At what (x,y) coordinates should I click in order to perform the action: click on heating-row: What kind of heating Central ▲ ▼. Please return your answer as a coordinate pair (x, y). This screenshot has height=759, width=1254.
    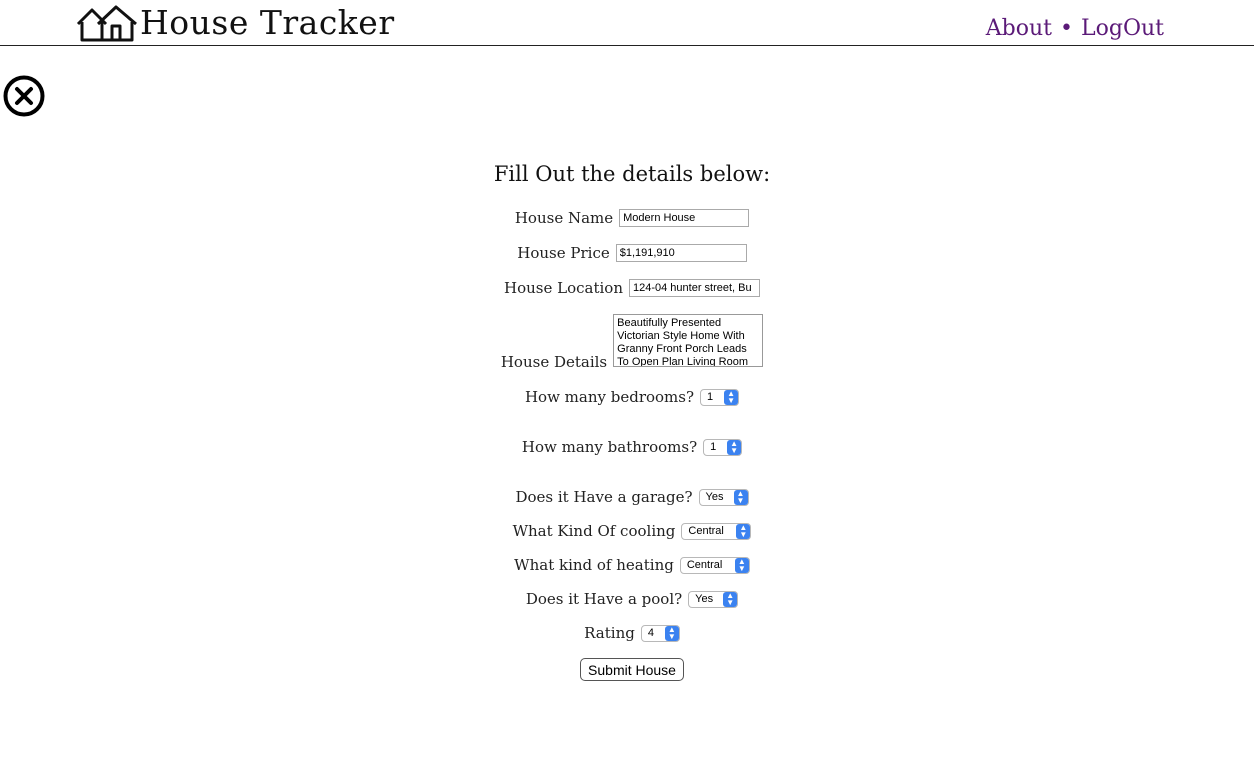
    Looking at the image, I should click on (627, 565).